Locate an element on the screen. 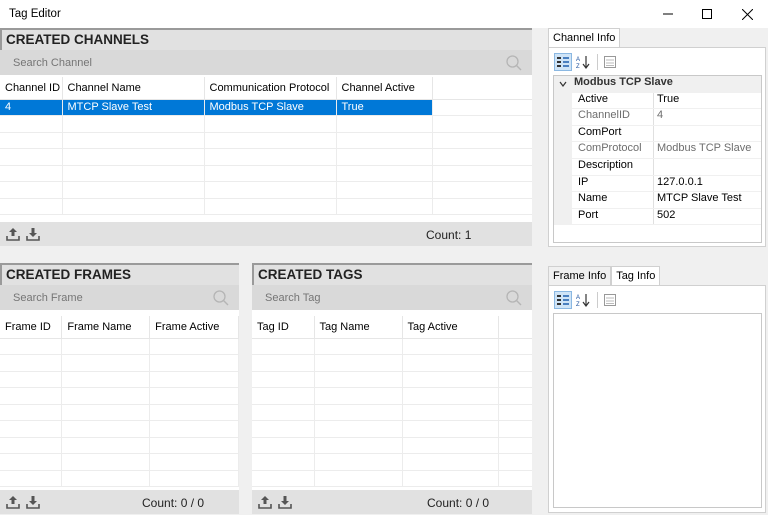 The width and height of the screenshot is (768, 515). property-key: IP is located at coordinates (613, 183).